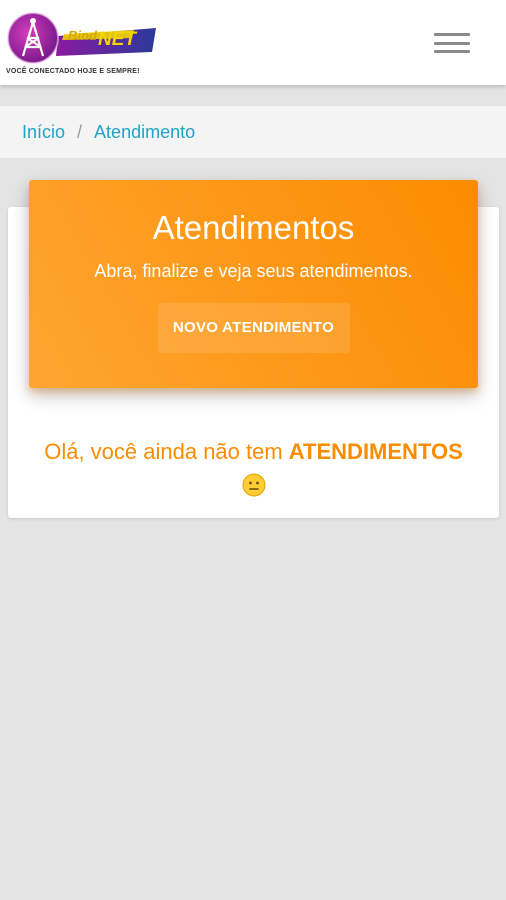  What do you see at coordinates (117, 39) in the screenshot?
I see `svg-text: NET` at bounding box center [117, 39].